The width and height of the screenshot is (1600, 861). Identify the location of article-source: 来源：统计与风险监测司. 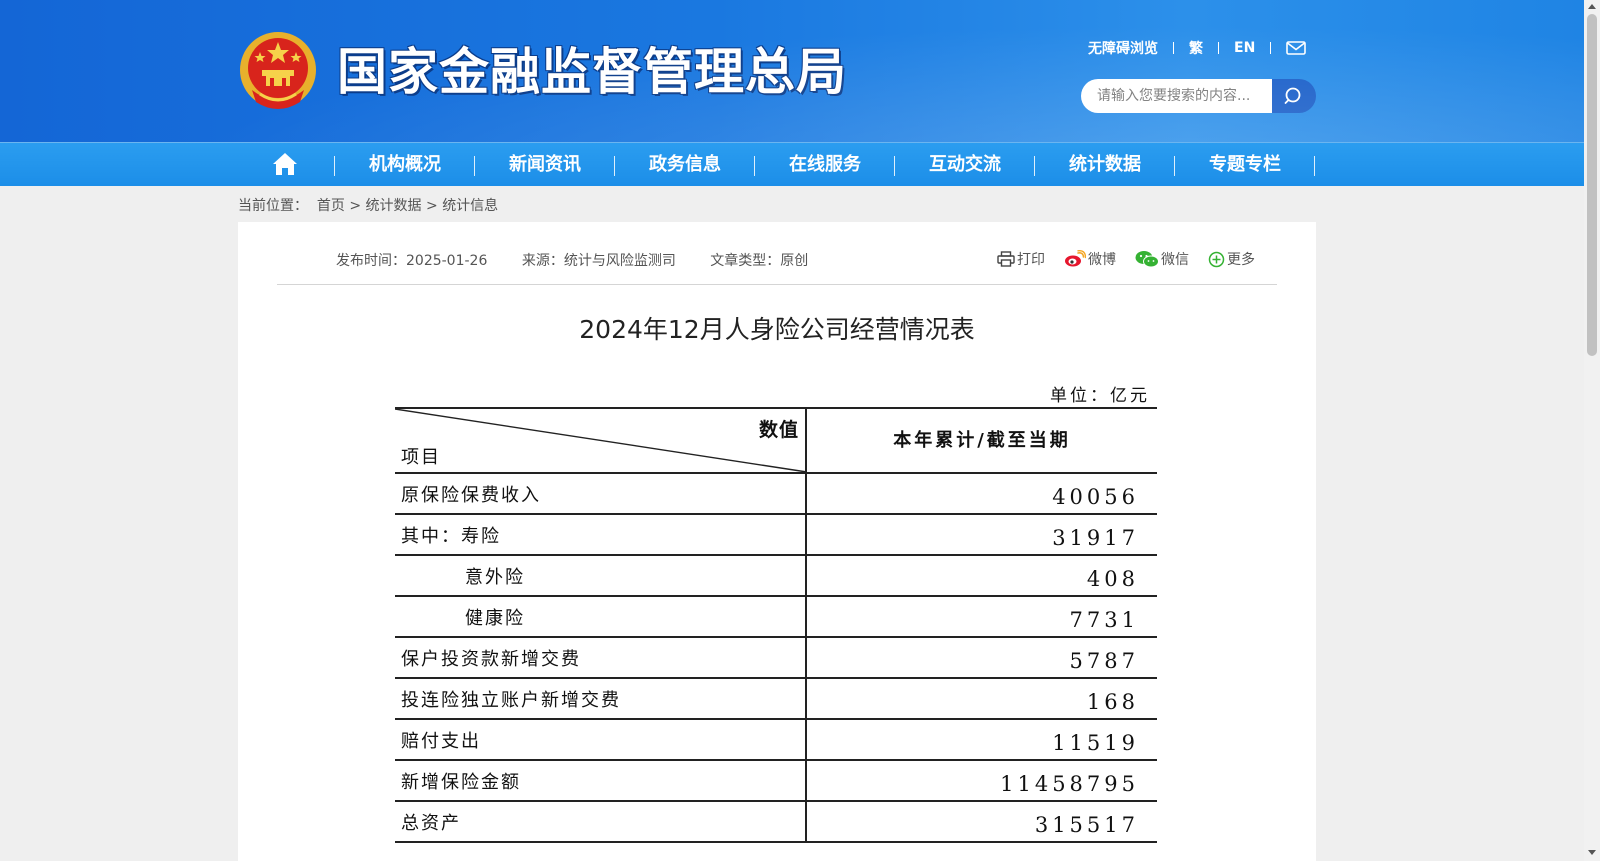
(598, 261).